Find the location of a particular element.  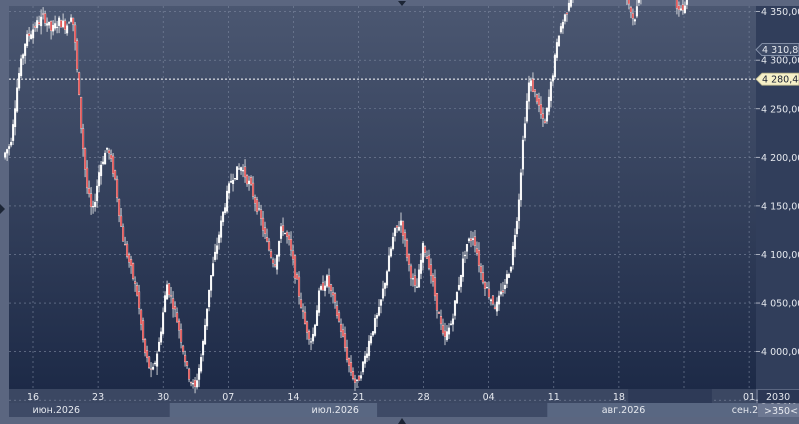

month-label: июл.2026 is located at coordinates (335, 410).